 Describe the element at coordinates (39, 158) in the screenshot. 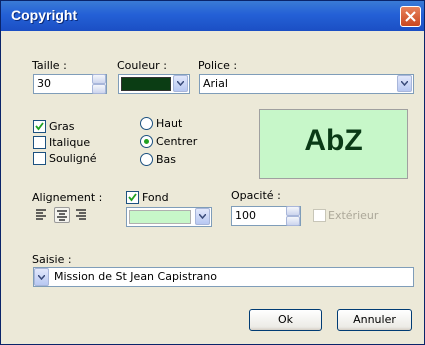

I see `underline-checkbox` at that location.